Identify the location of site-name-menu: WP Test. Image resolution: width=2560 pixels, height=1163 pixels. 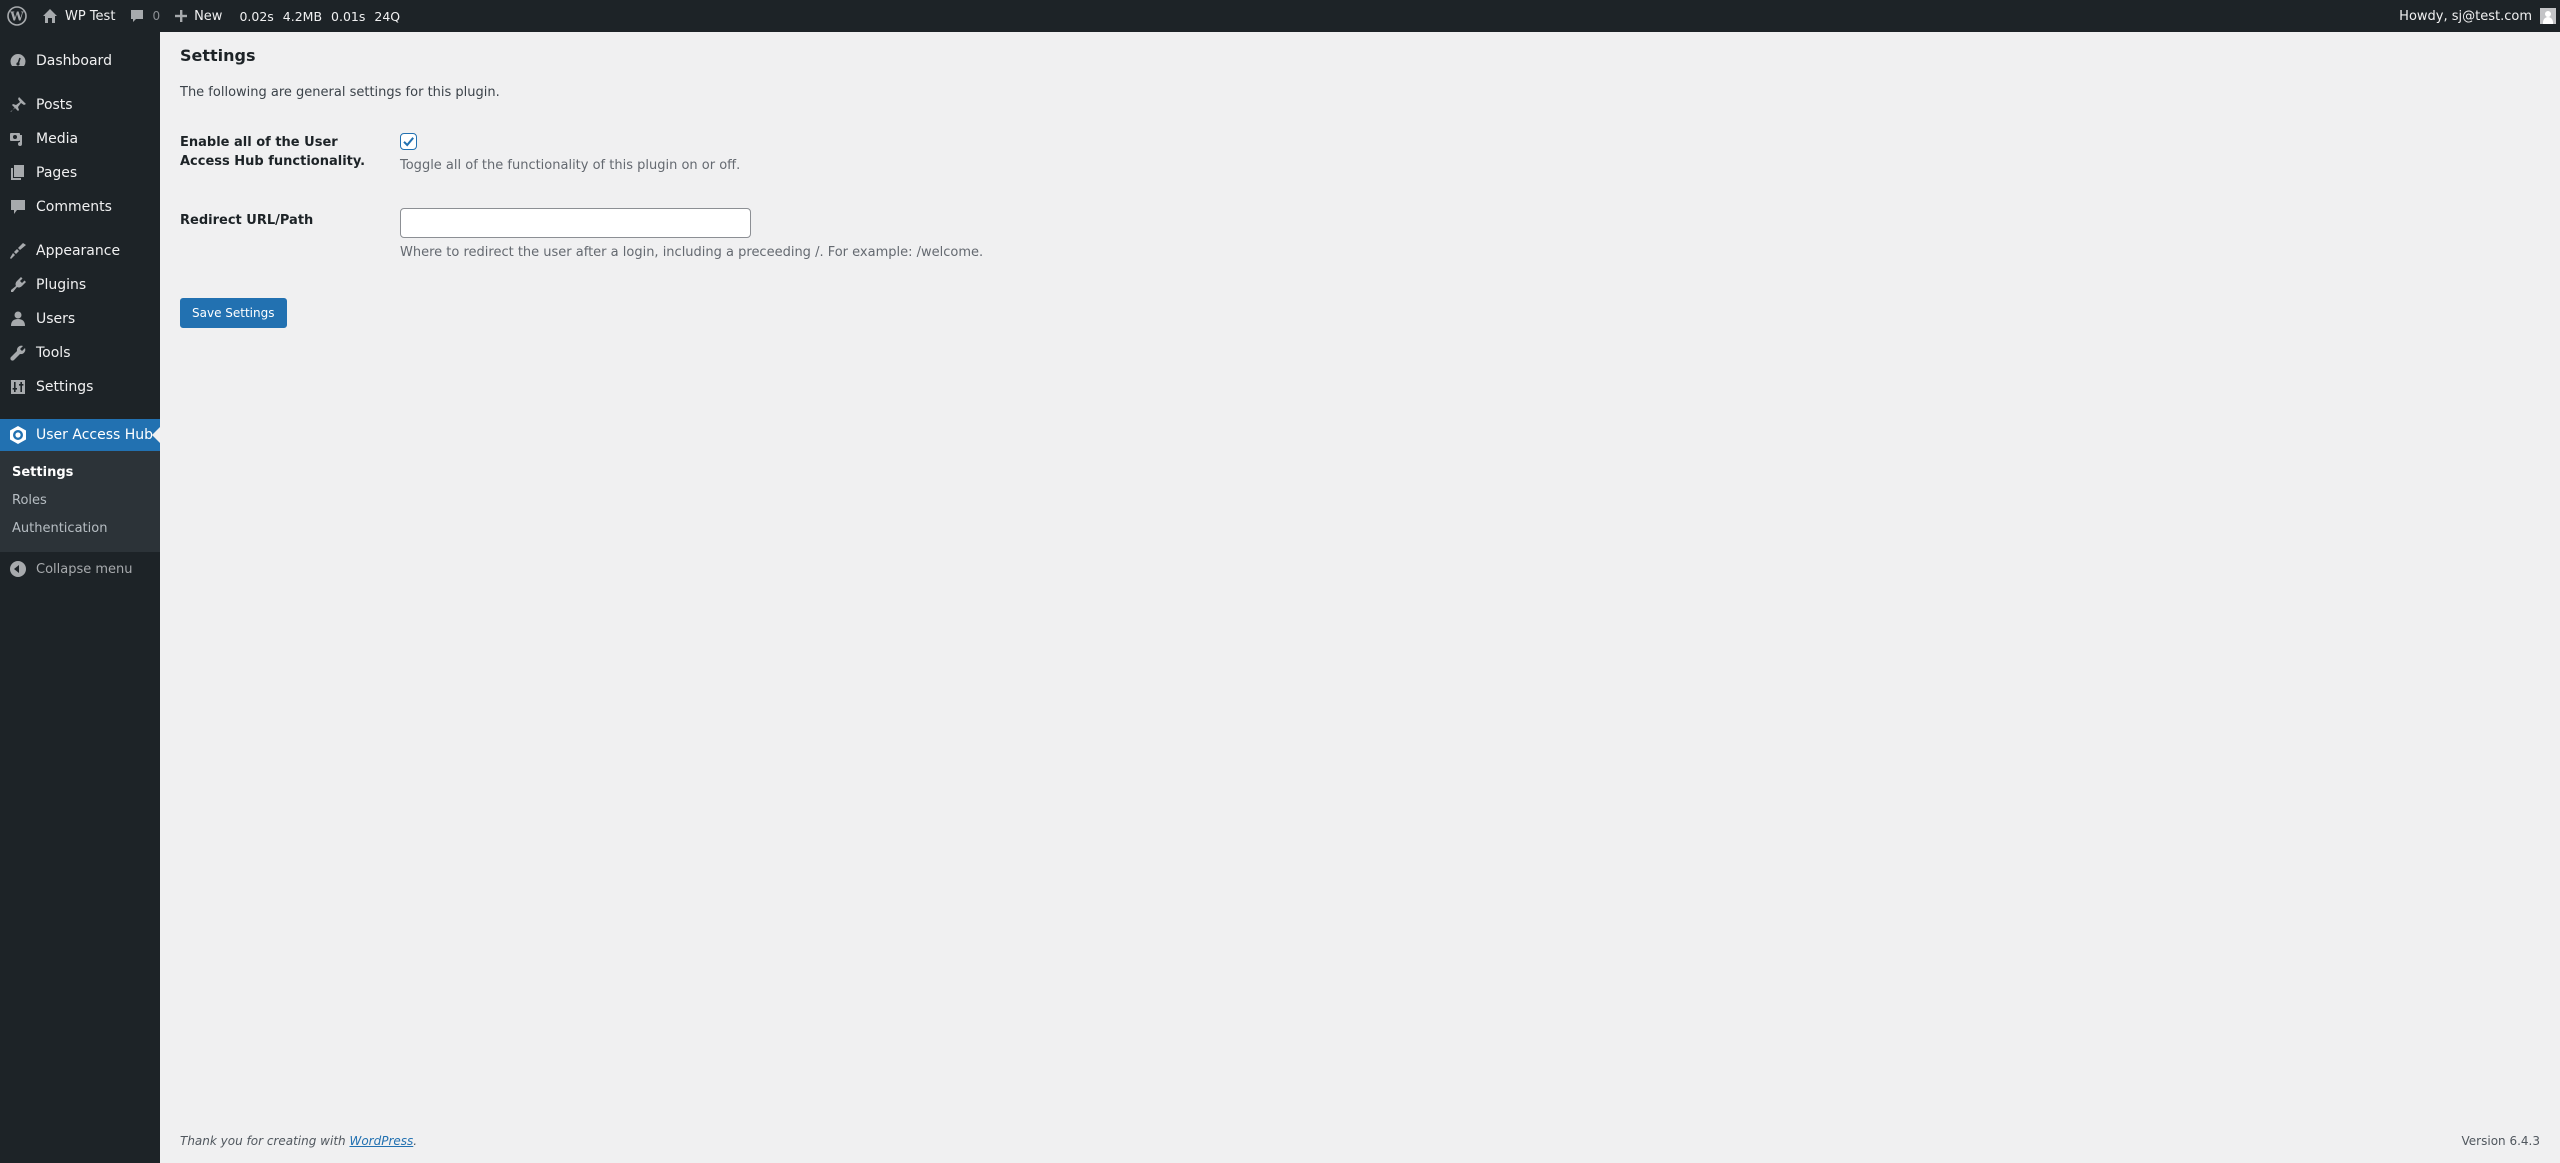
(78, 16).